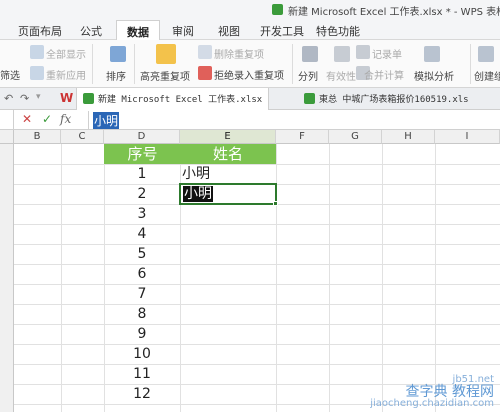  Describe the element at coordinates (142, 314) in the screenshot. I see `cell-seq: 8` at that location.